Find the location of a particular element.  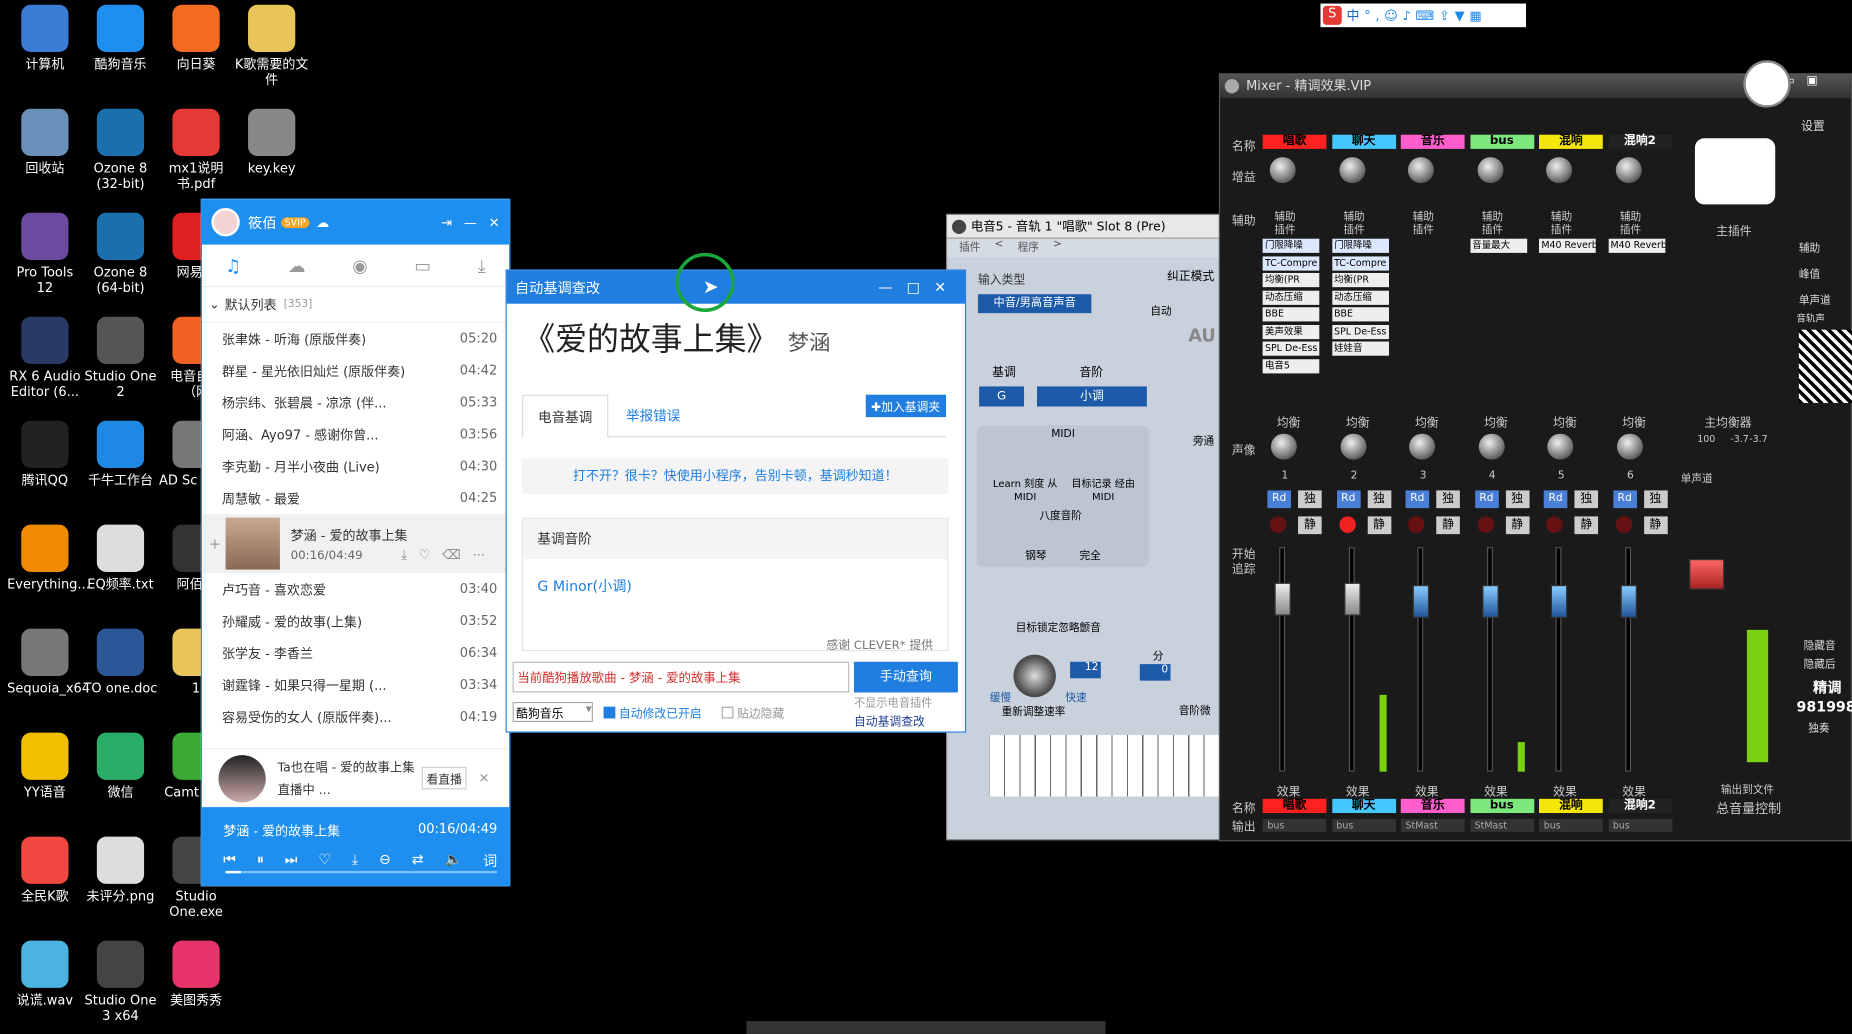

add-key-button: ✚加入基调夹 is located at coordinates (906, 406).